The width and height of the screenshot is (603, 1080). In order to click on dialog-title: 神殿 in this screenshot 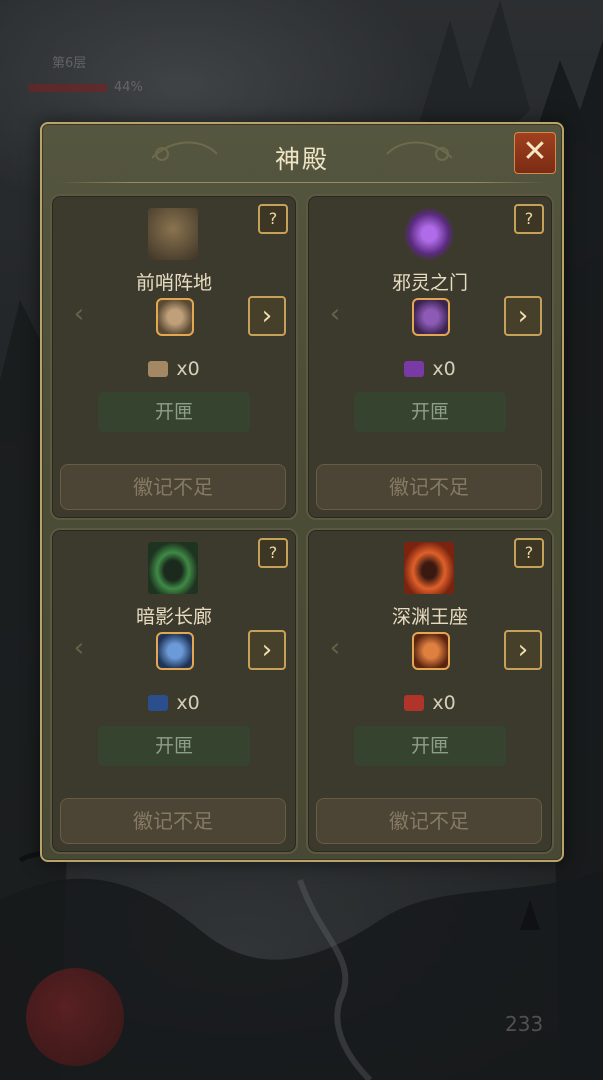, I will do `click(301, 159)`.